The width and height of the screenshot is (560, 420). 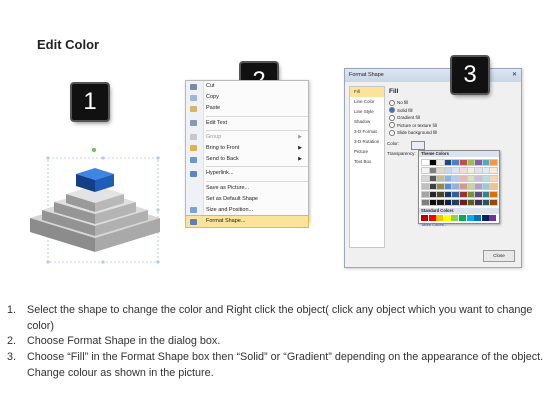 I want to click on dialog-title: Format Shape, so click(x=433, y=75).